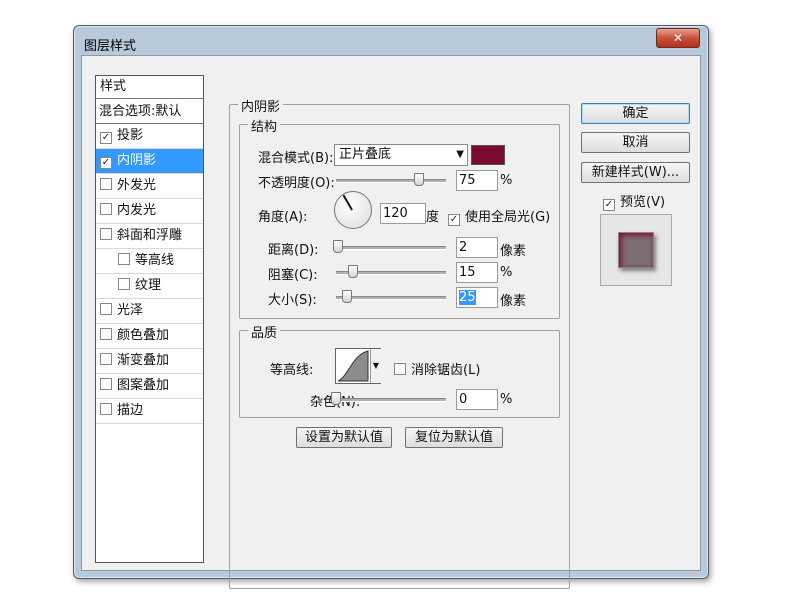 This screenshot has height=600, width=800. What do you see at coordinates (137, 160) in the screenshot?
I see `style-item-label: 内阴影` at bounding box center [137, 160].